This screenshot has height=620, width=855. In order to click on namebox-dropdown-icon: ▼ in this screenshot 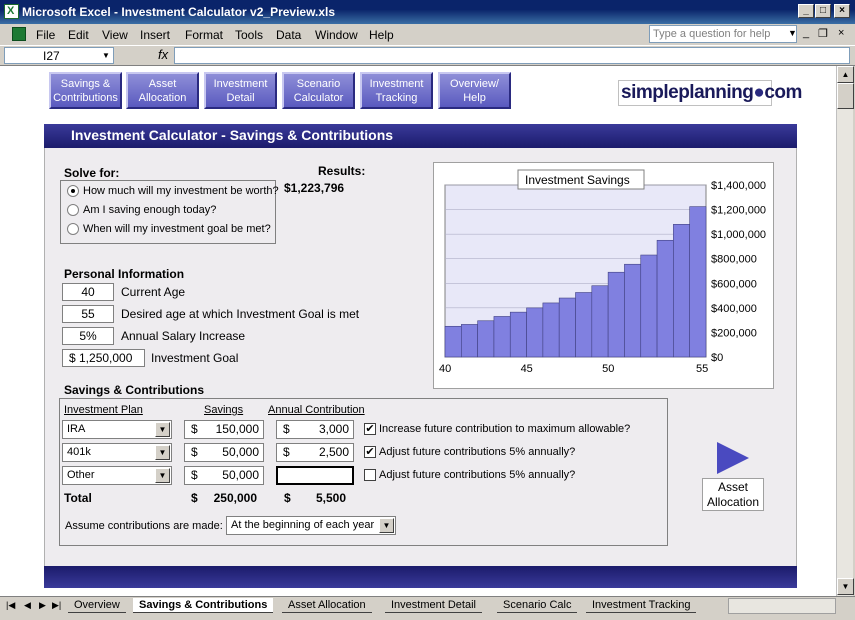, I will do `click(106, 55)`.